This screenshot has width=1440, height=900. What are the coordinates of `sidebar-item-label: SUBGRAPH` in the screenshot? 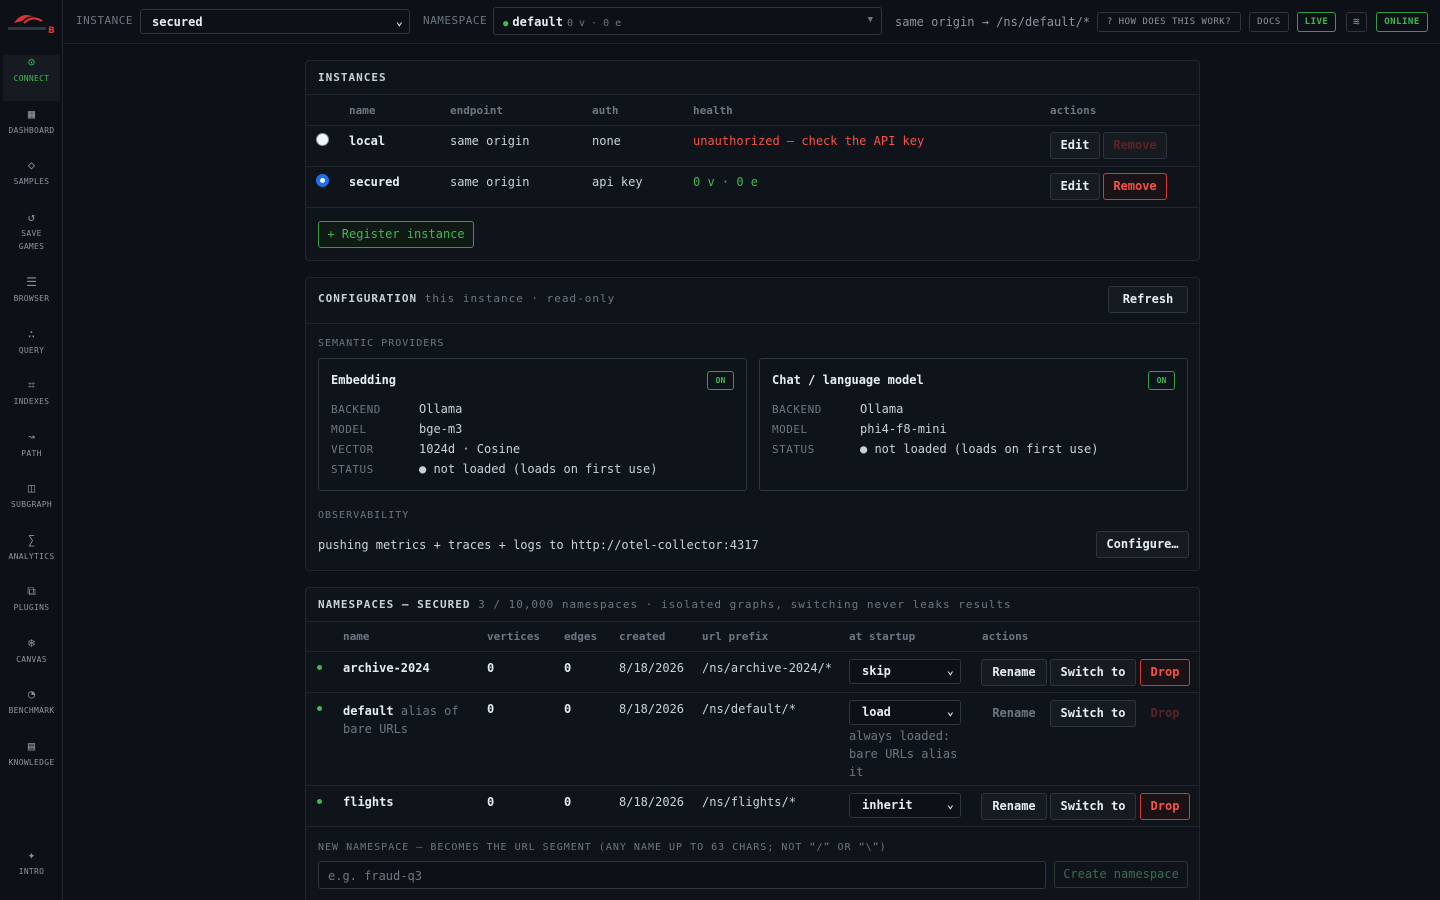 It's located at (31, 504).